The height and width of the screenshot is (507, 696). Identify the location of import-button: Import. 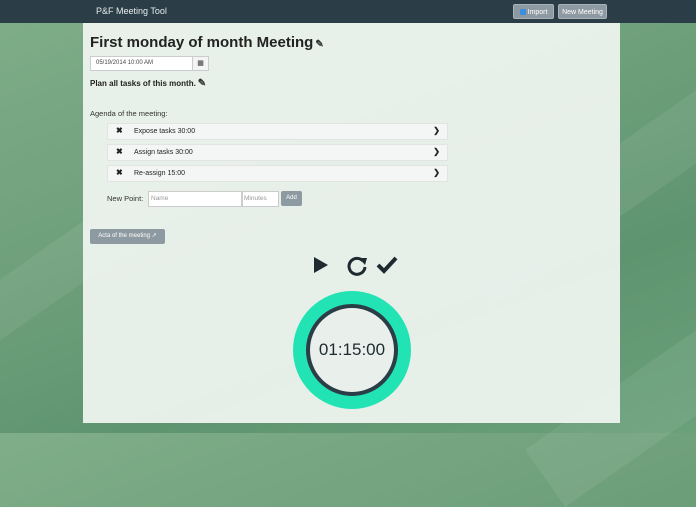
(533, 11).